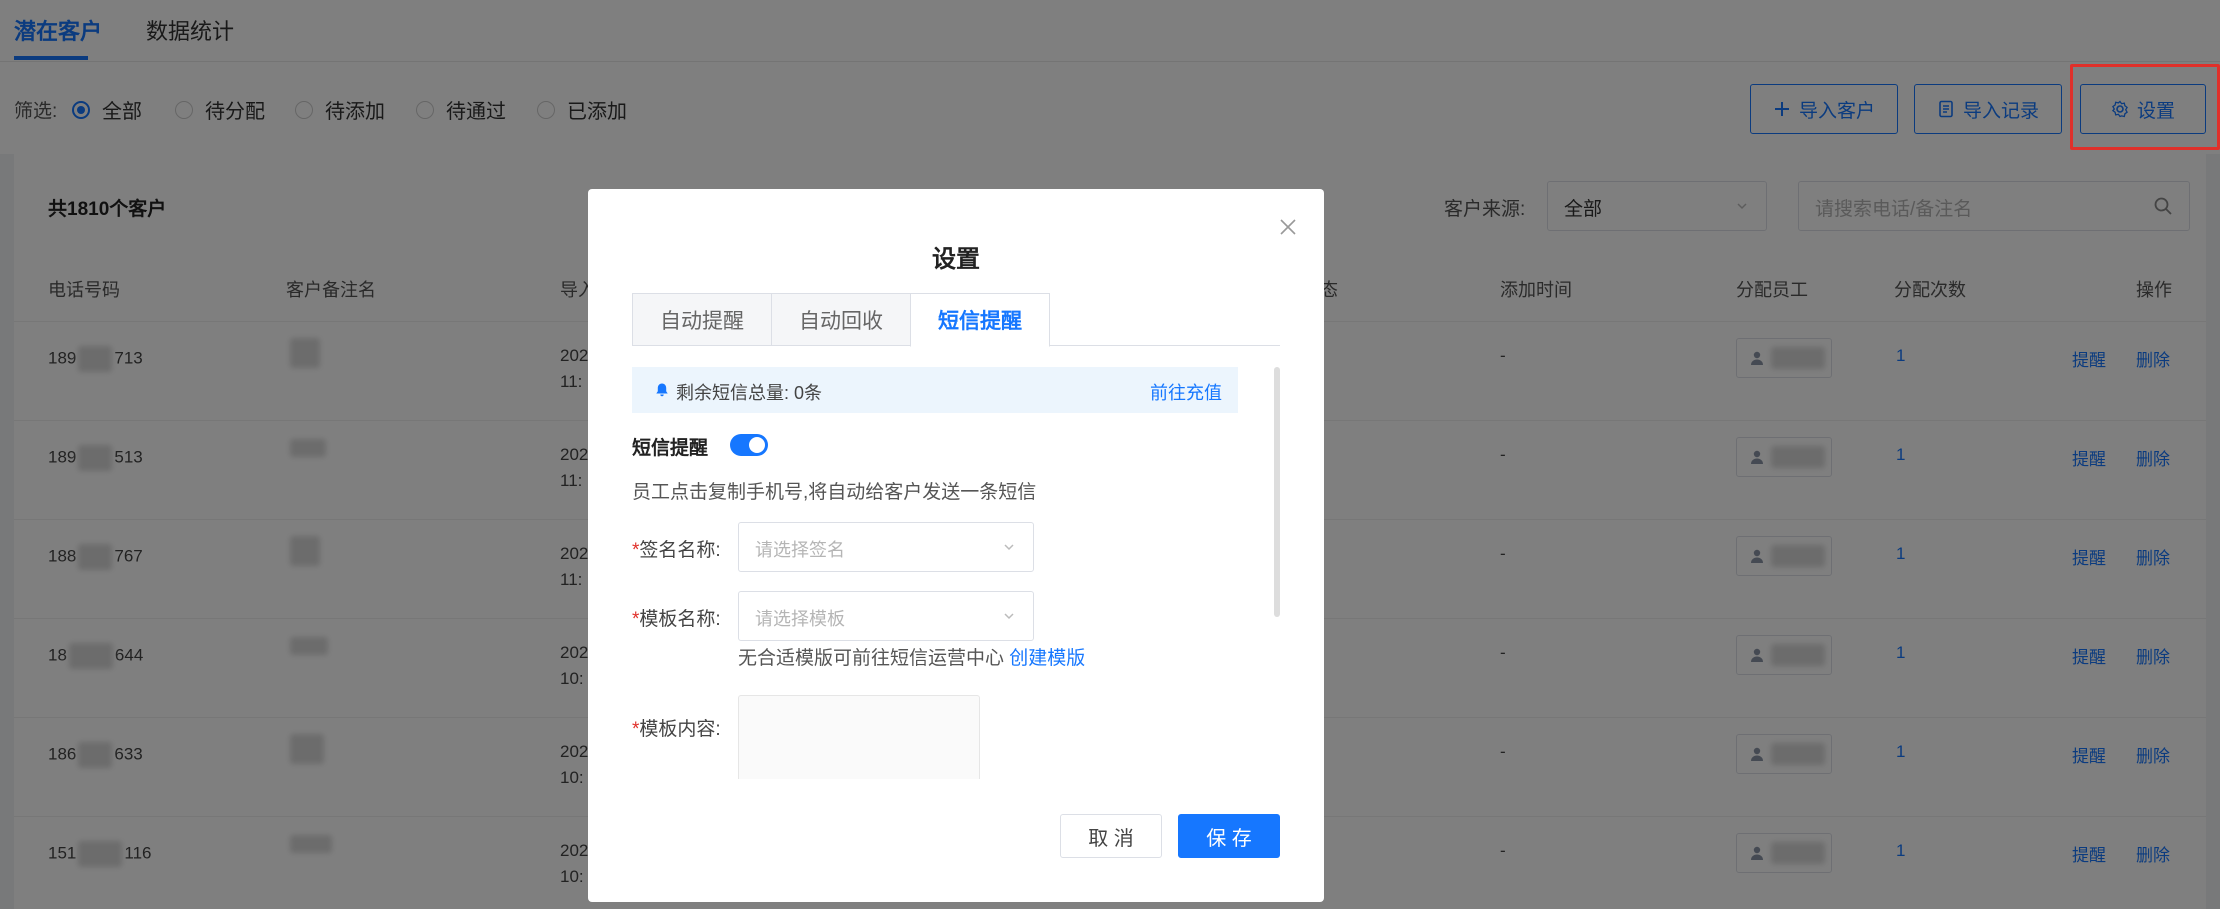 Image resolution: width=2220 pixels, height=909 pixels. Describe the element at coordinates (1288, 227) in the screenshot. I see `close-icon` at that location.